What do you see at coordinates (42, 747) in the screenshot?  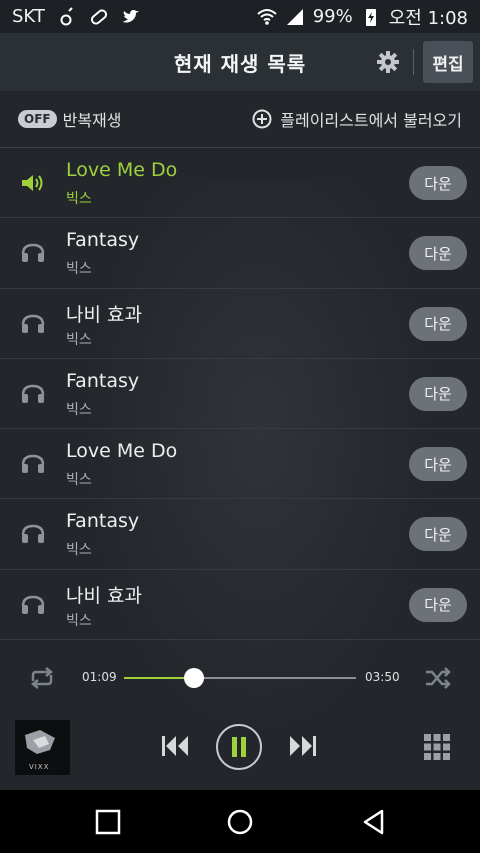 I see `album-art: VIXX` at bounding box center [42, 747].